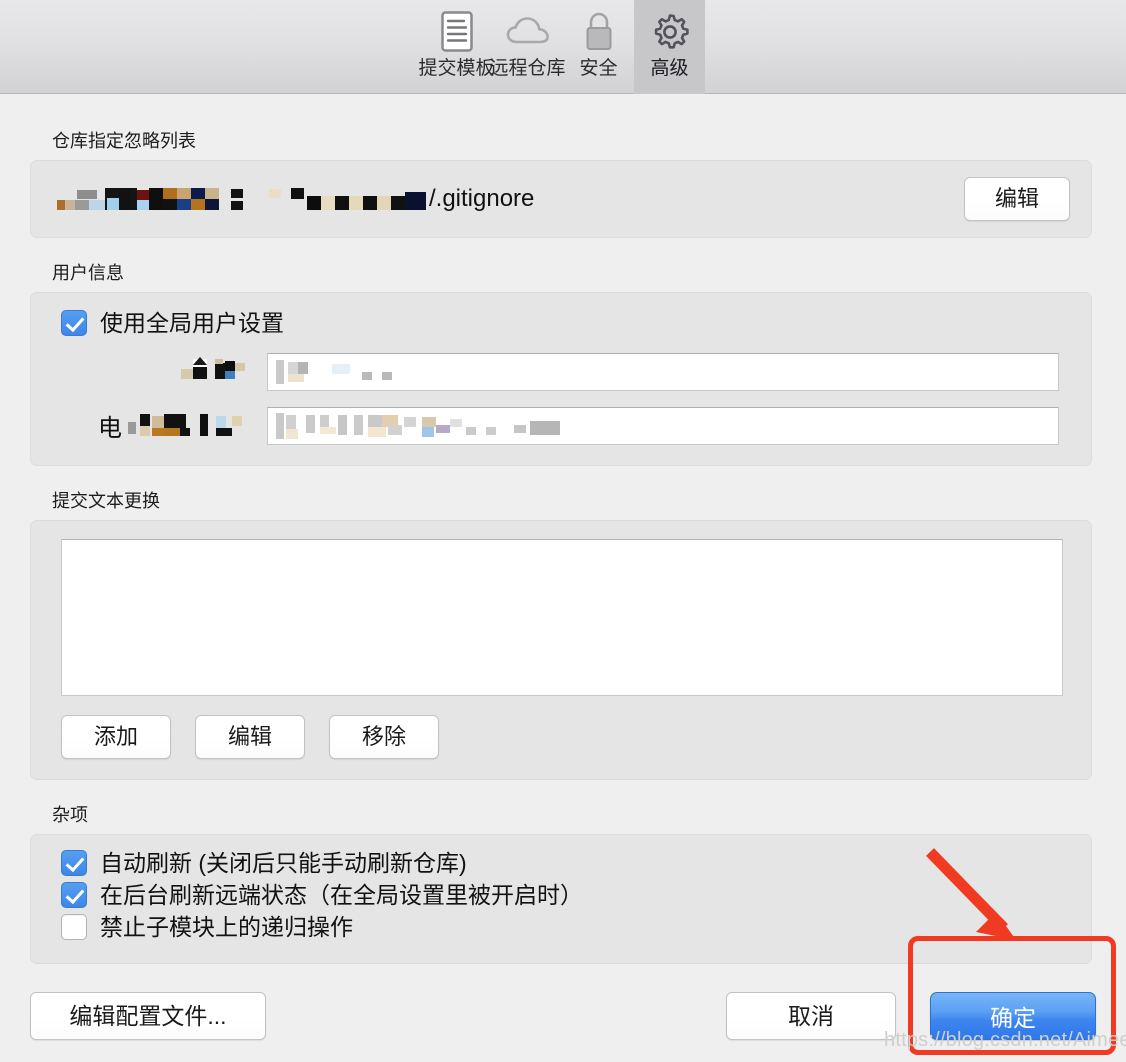 This screenshot has height=1062, width=1126. Describe the element at coordinates (598, 68) in the screenshot. I see `tab-label: 安全` at that location.